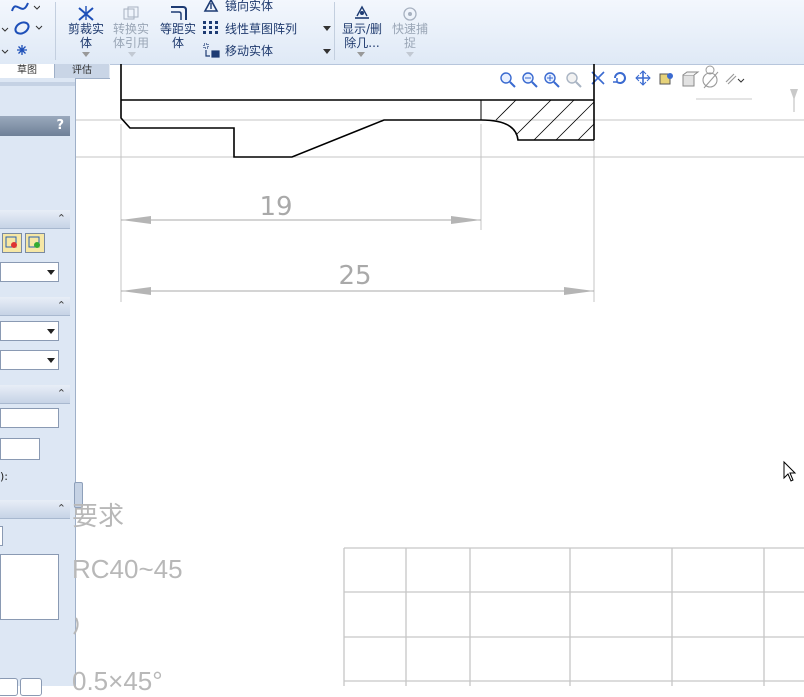 This screenshot has width=804, height=697. I want to click on property-manager-header: ?, so click(35, 126).